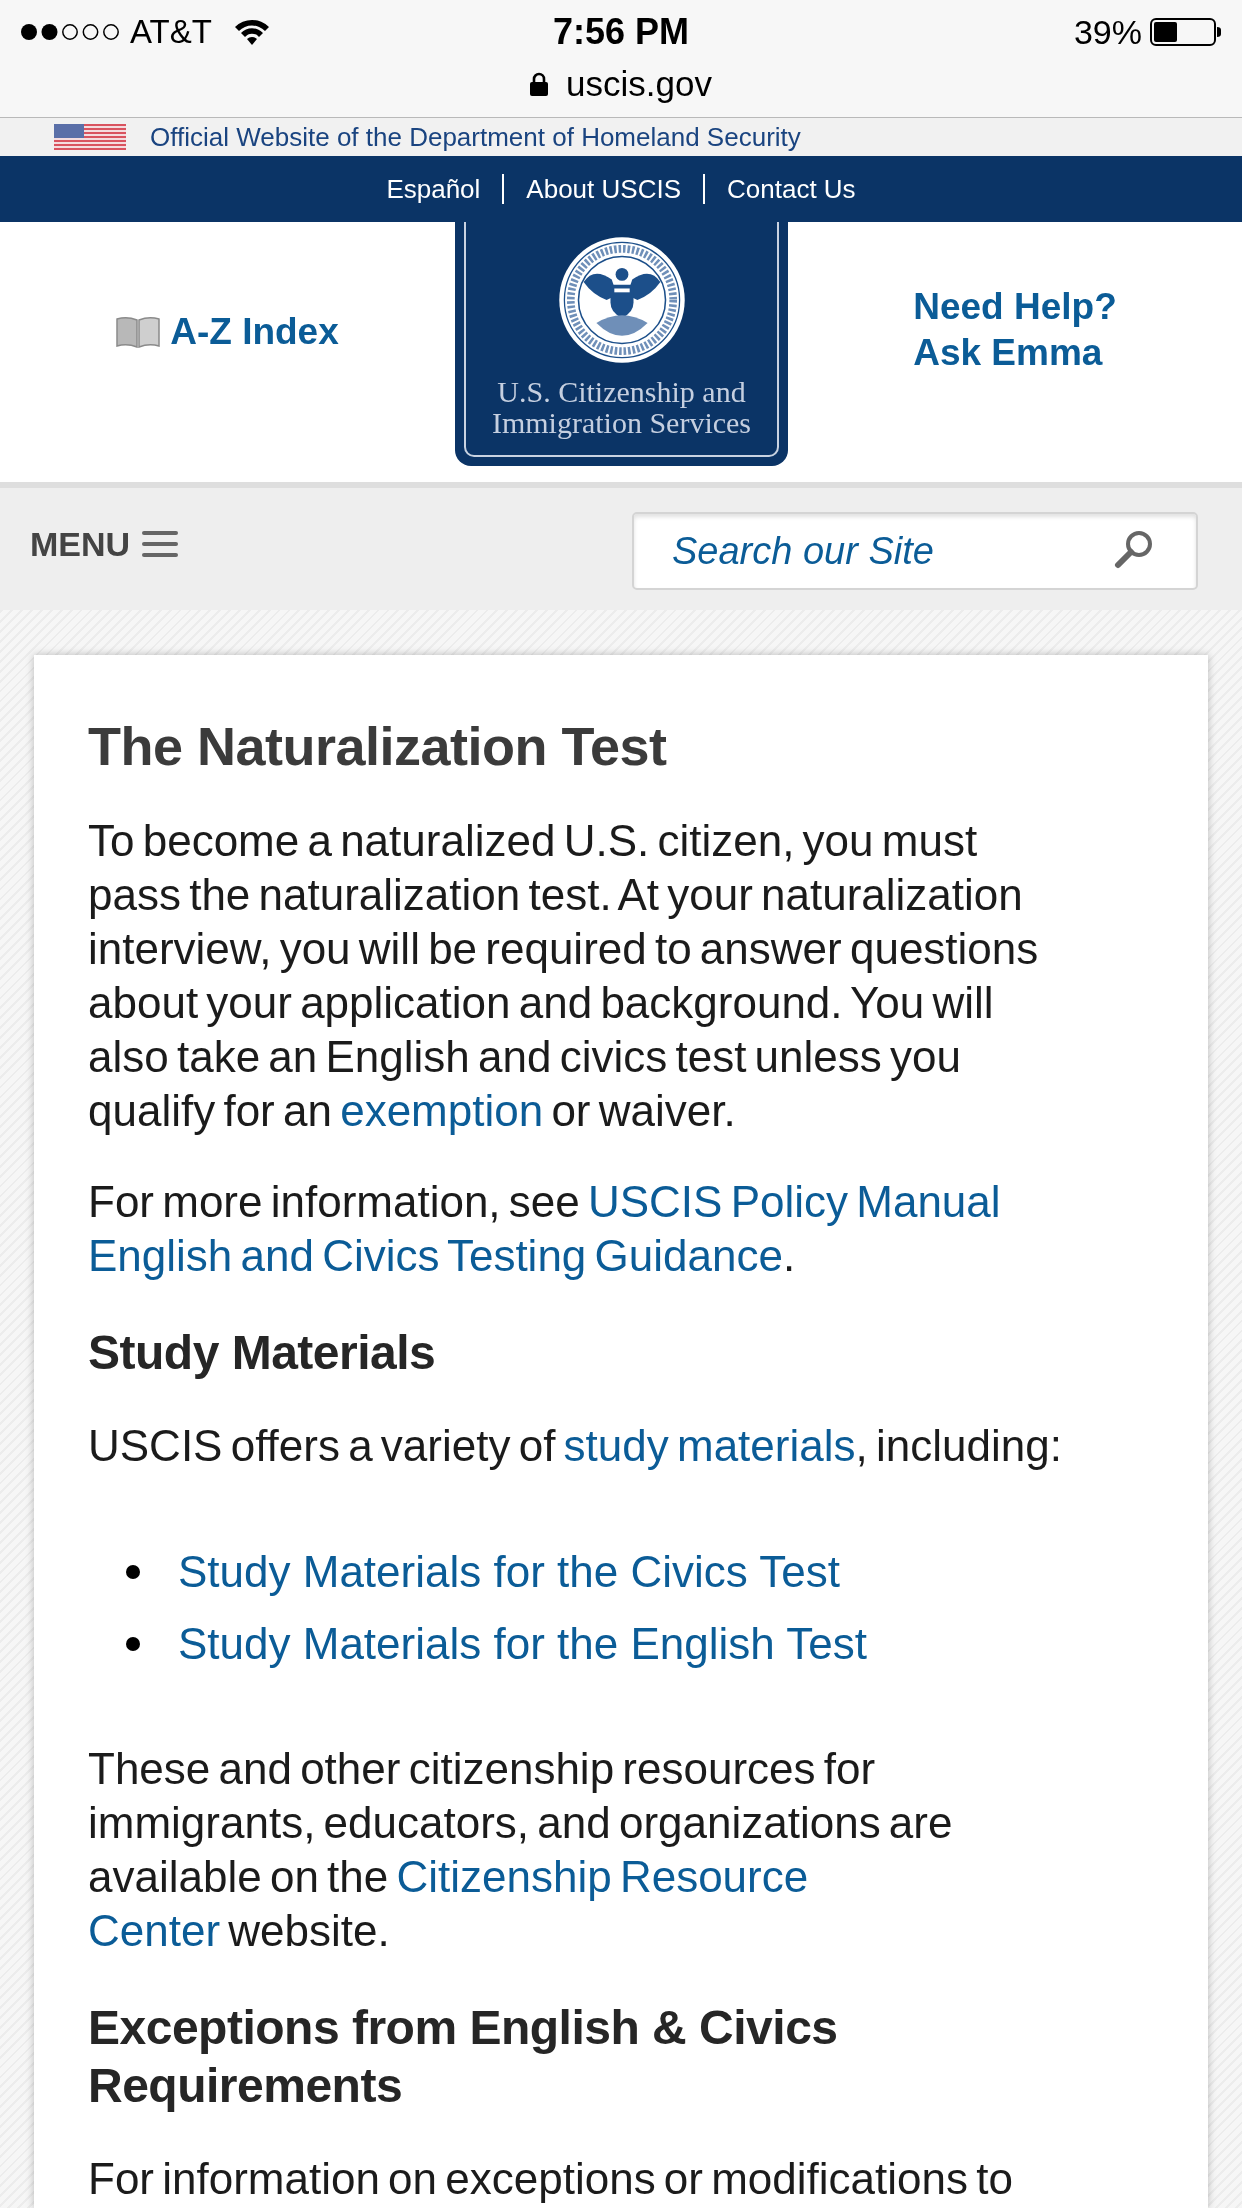  I want to click on help-link: Need Help? Ask Emma, so click(1015, 330).